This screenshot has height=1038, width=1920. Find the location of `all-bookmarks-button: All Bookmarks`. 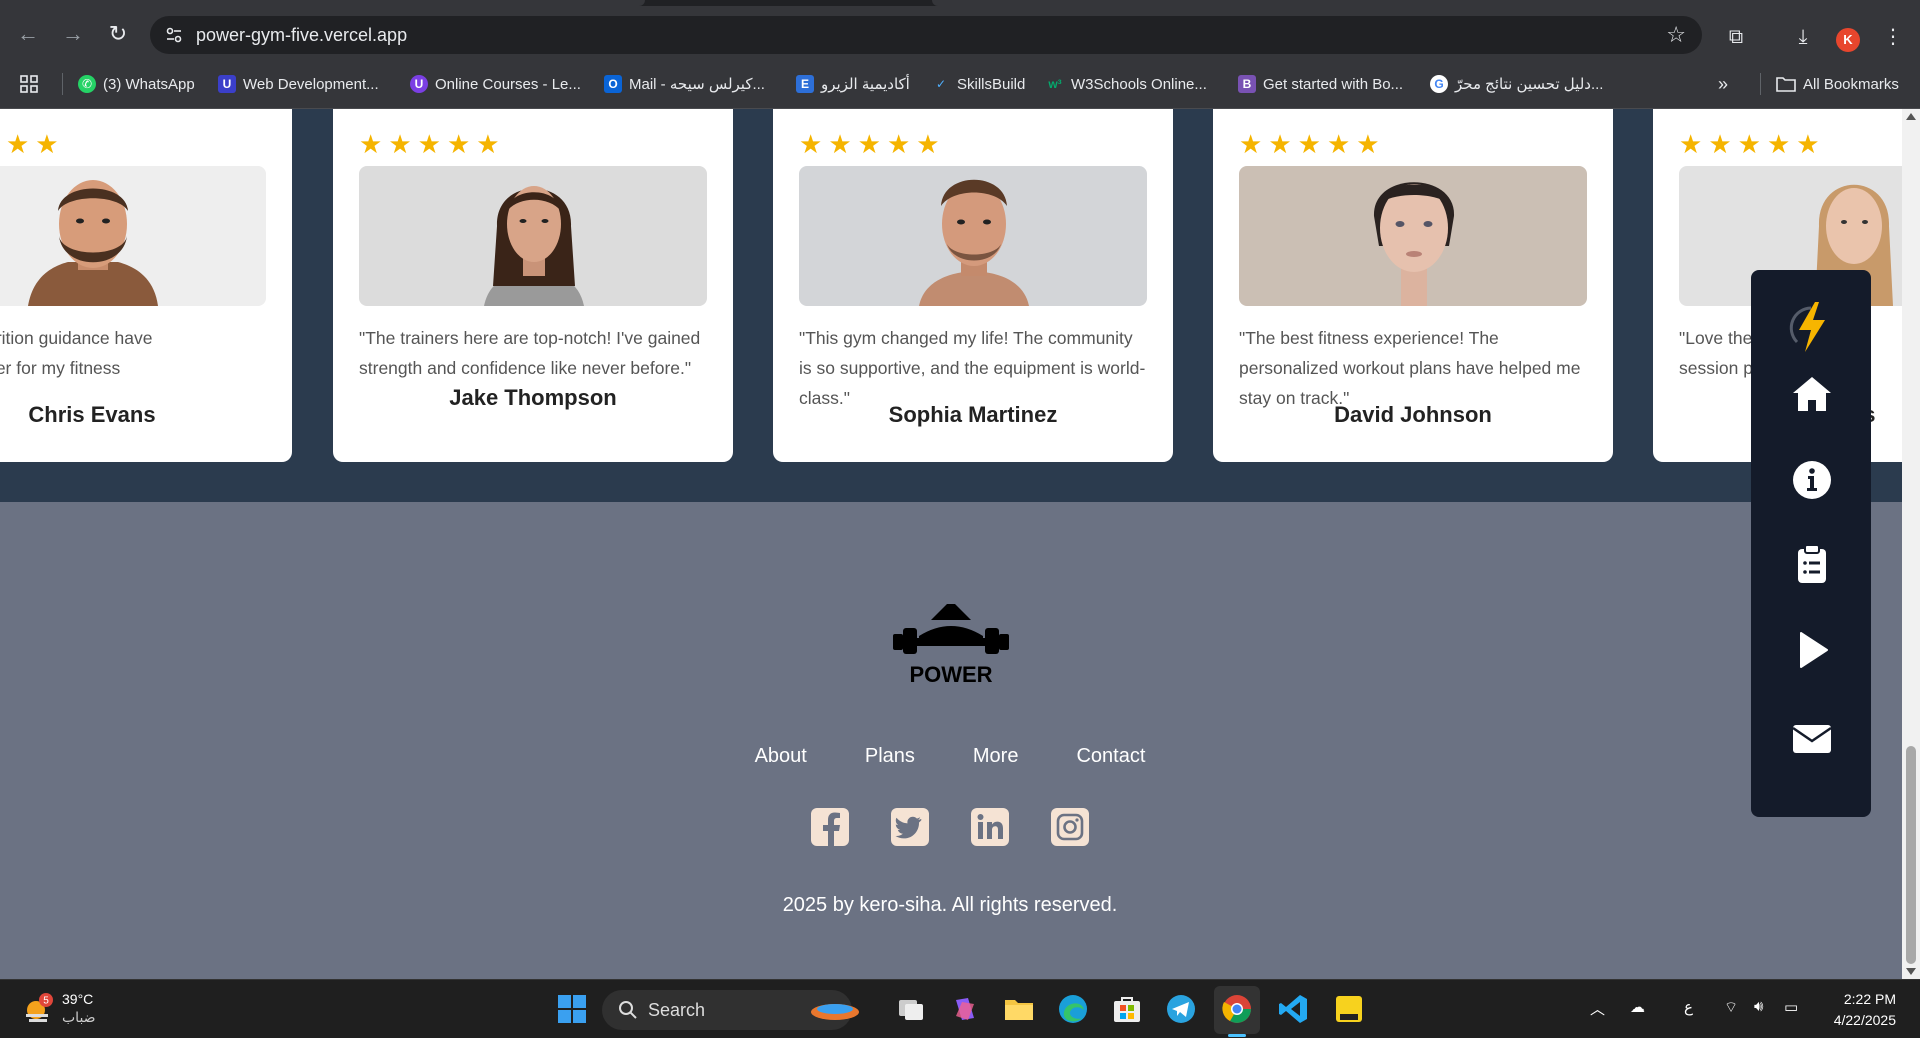

all-bookmarks-button: All Bookmarks is located at coordinates (1837, 84).